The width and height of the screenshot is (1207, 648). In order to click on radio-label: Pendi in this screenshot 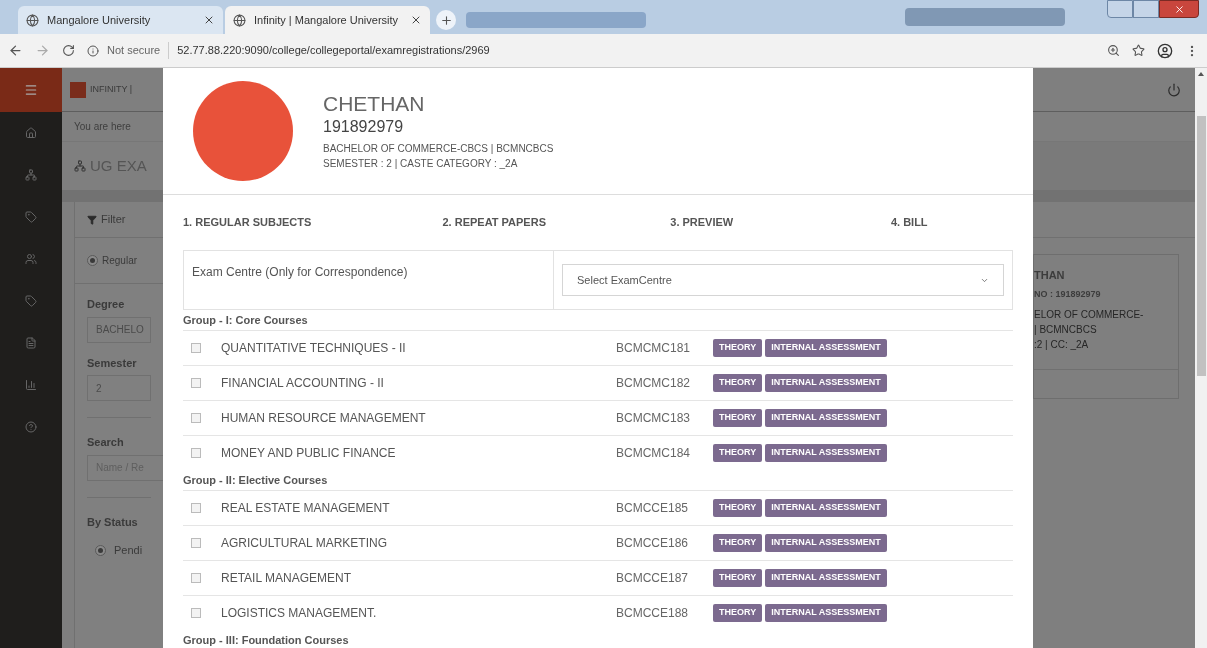, I will do `click(128, 550)`.